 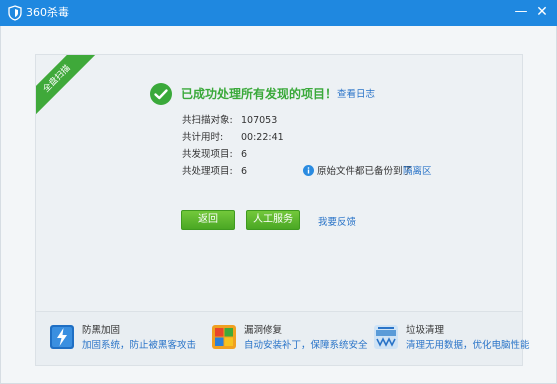 I want to click on backup-note: 原始文件都已备份到了, so click(x=365, y=171).